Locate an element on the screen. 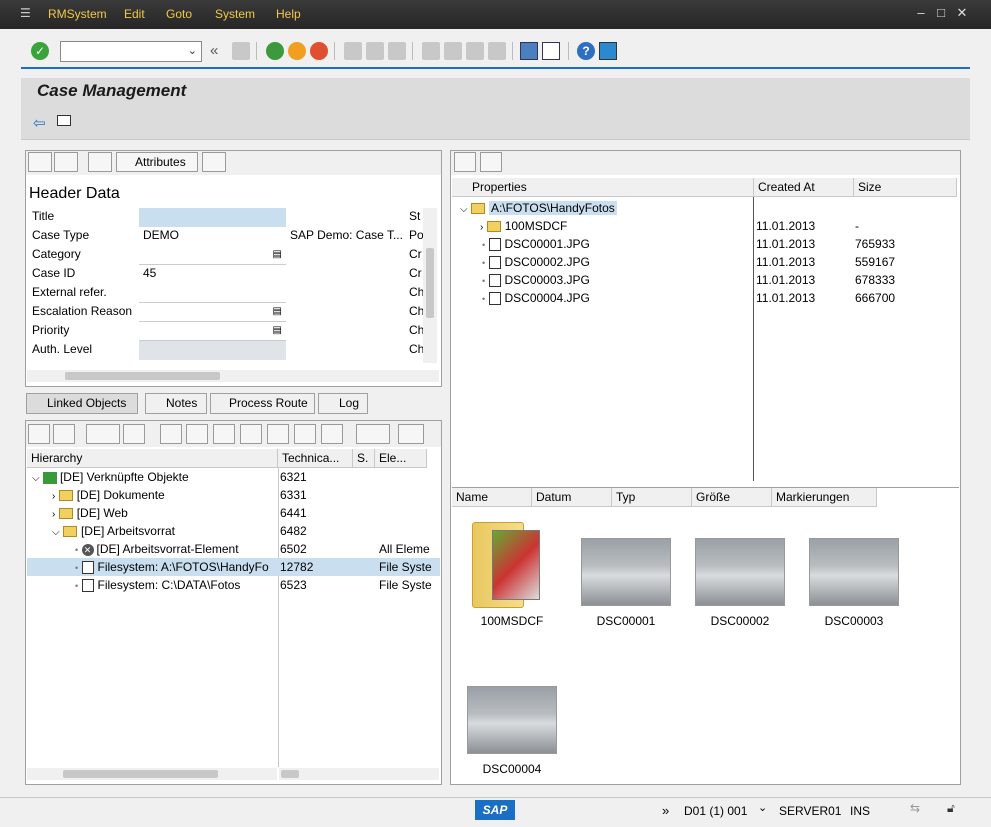 This screenshot has width=991, height=827. find-icon is located at coordinates (375, 51).